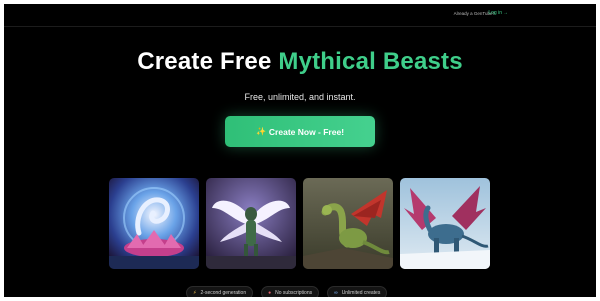  I want to click on feature-pill: ∞ Unlimited creates, so click(357, 291).